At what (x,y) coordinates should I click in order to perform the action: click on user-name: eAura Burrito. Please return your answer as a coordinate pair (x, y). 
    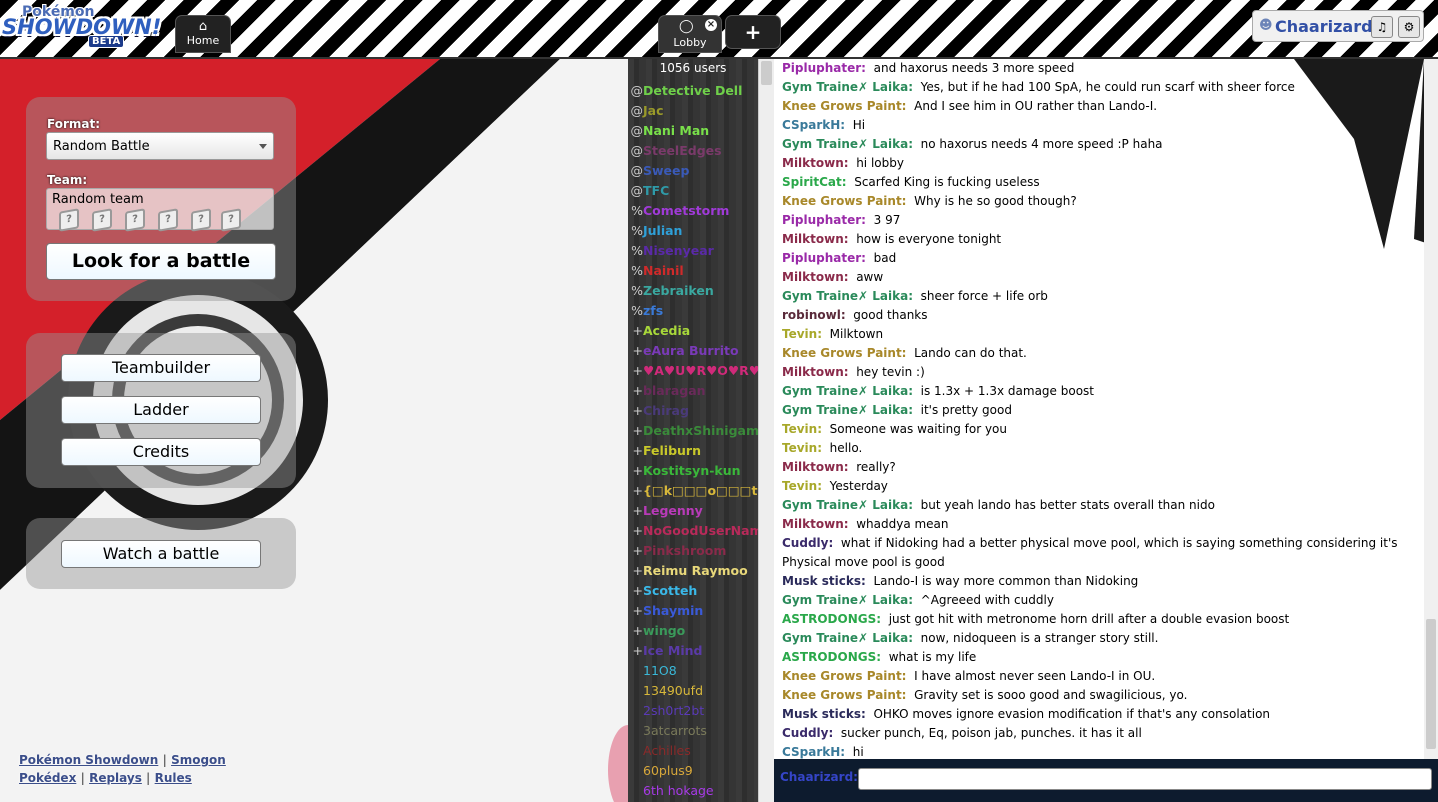
    Looking at the image, I should click on (691, 350).